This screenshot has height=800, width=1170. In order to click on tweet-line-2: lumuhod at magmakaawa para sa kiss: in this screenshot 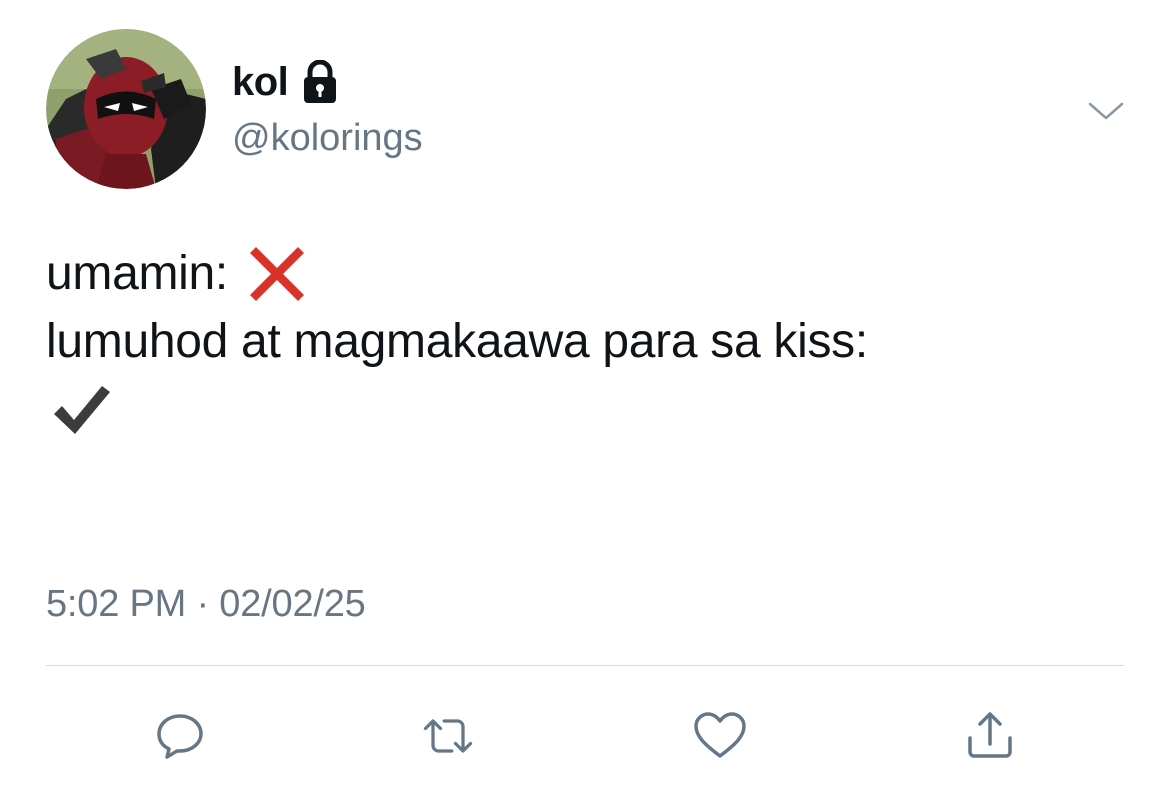, I will do `click(596, 342)`.